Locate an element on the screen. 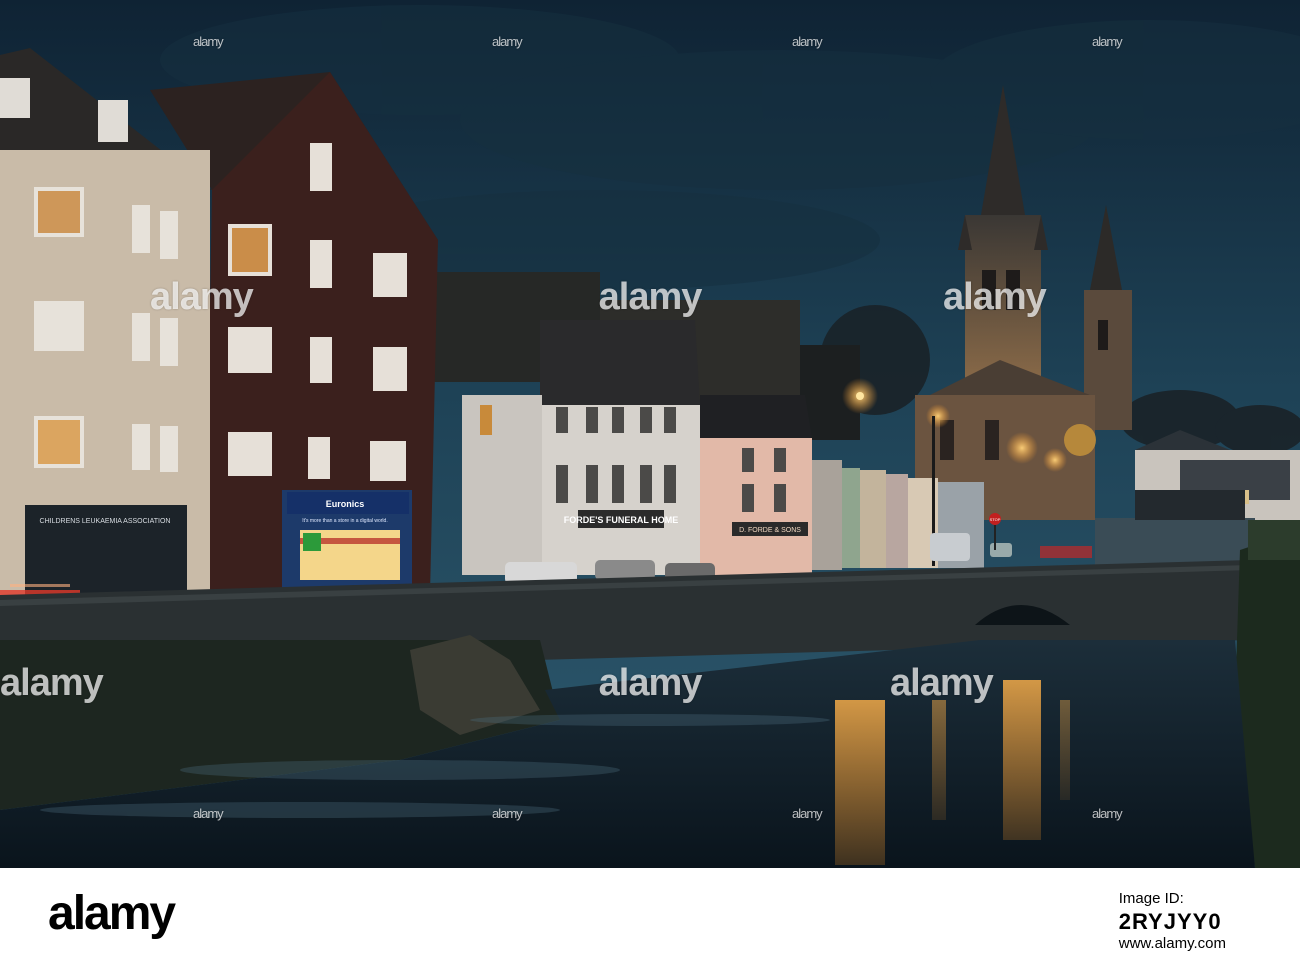 This screenshot has width=1300, height=957. image-id-block: Image ID: 2RYJYY0 www.alamy.com is located at coordinates (1172, 922).